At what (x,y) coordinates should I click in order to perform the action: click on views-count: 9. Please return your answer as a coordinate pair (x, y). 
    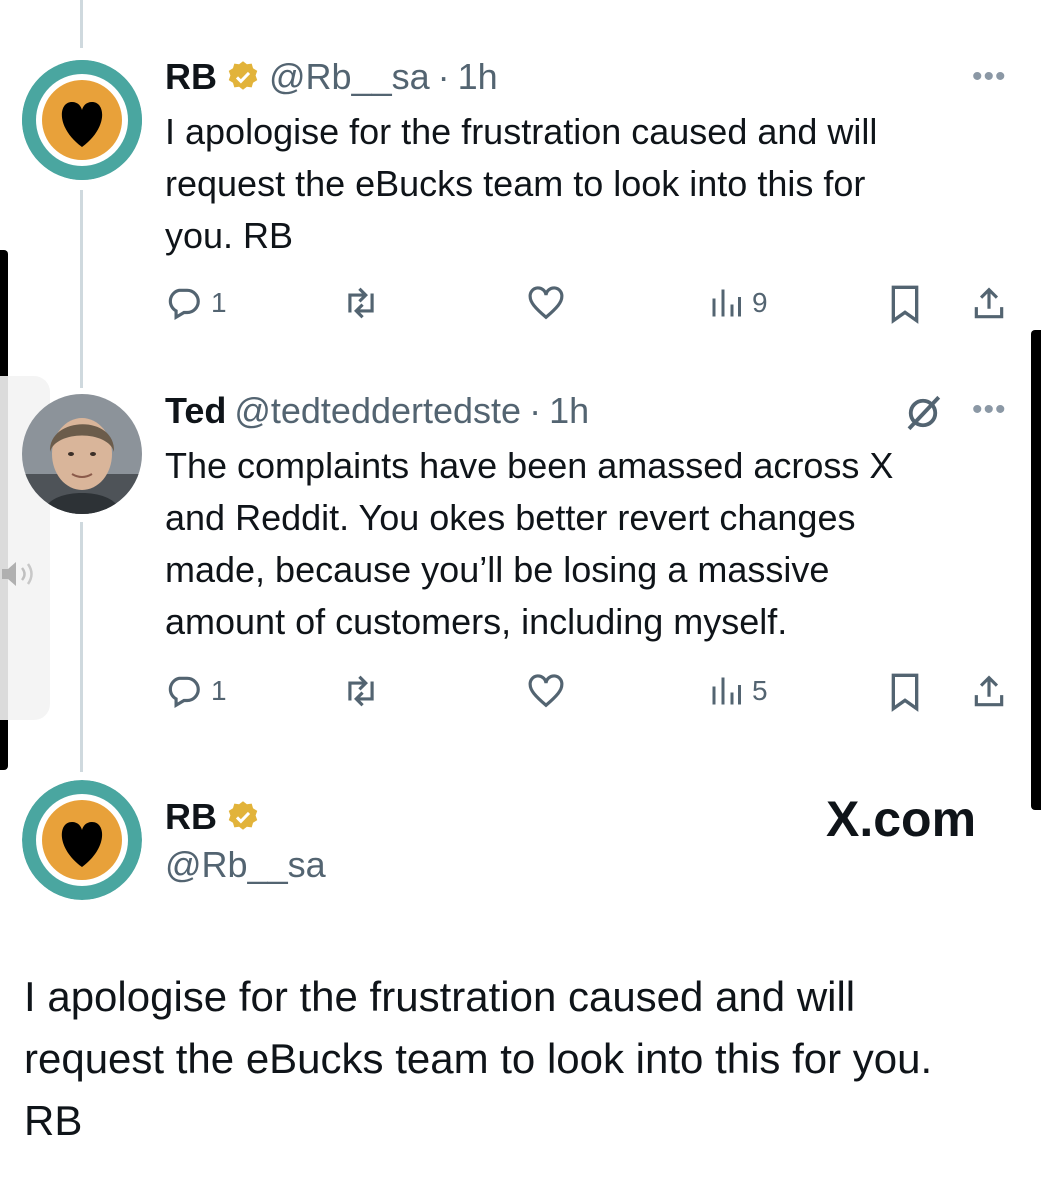
    Looking at the image, I should click on (760, 302).